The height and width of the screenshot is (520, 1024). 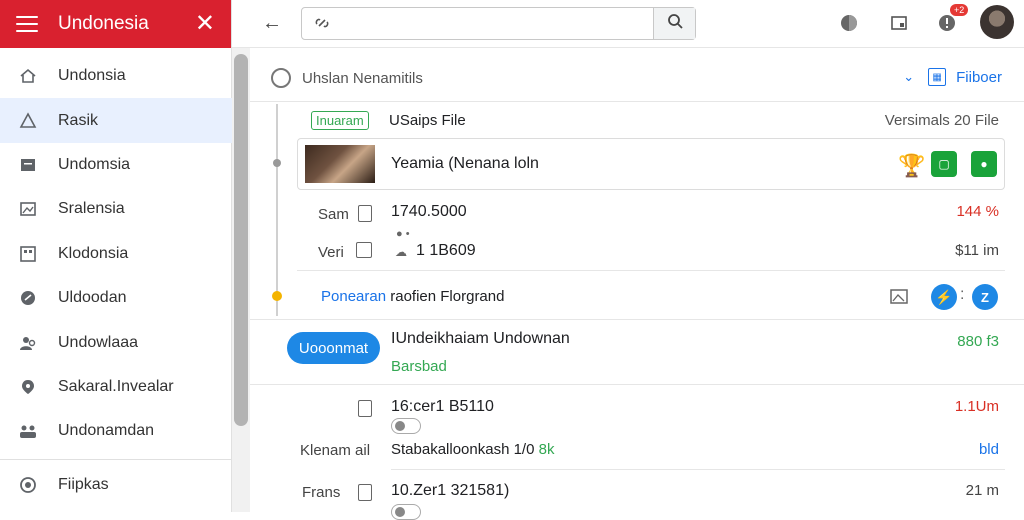 I want to click on activity-text: raofien Florgrand, so click(x=447, y=296).